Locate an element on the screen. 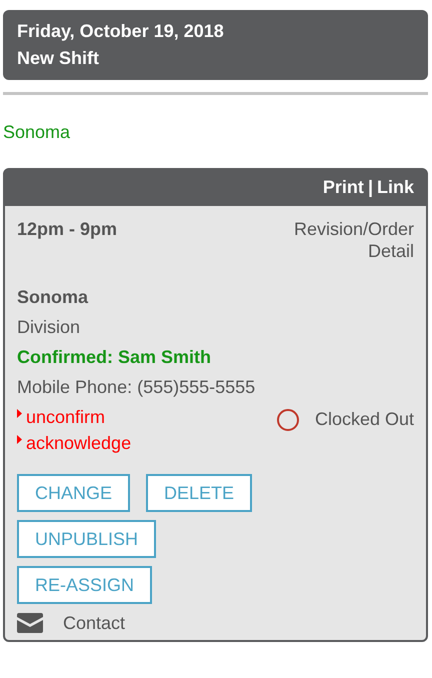  phone-number: Mobile Phone: (555)555-5555 is located at coordinates (136, 387).